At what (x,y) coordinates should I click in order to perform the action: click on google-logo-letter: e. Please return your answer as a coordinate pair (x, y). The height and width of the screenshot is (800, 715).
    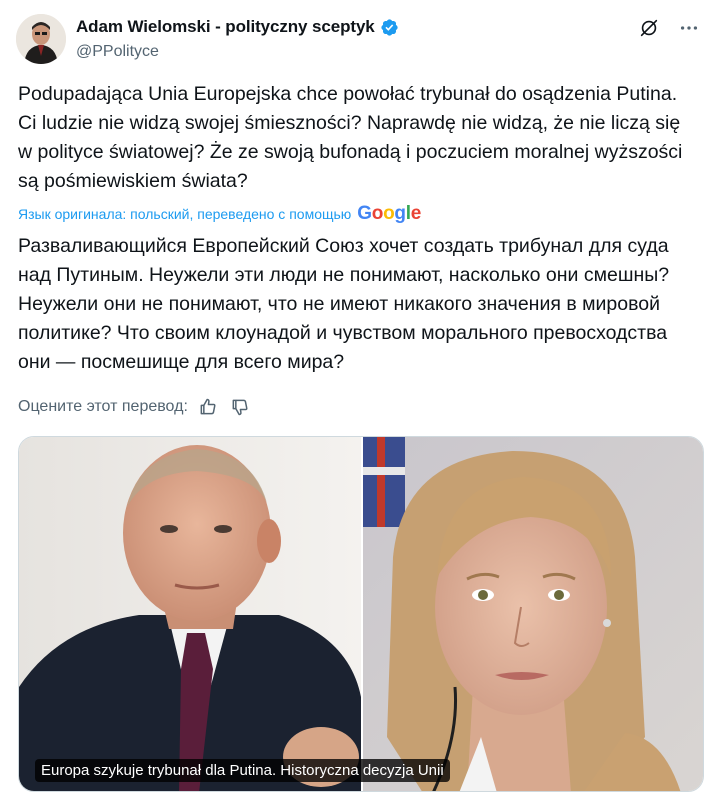
    Looking at the image, I should click on (416, 213).